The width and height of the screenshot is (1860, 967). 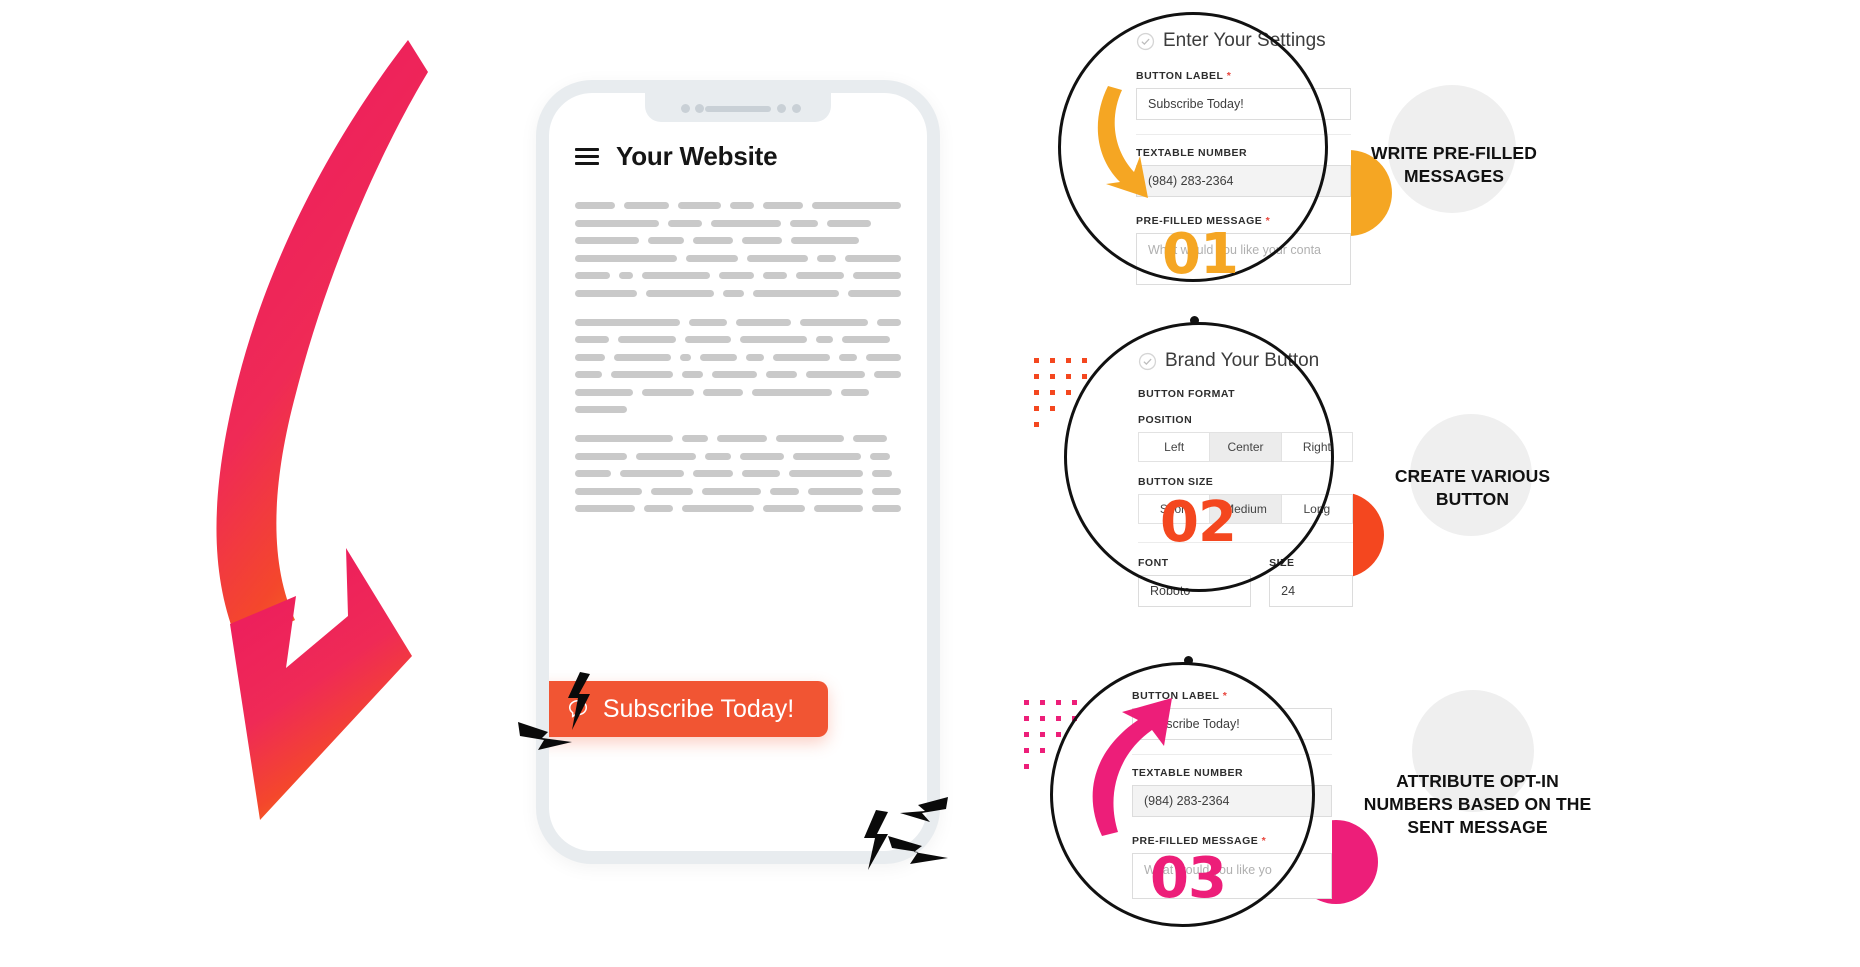 I want to click on hamburger-icon, so click(x=587, y=156).